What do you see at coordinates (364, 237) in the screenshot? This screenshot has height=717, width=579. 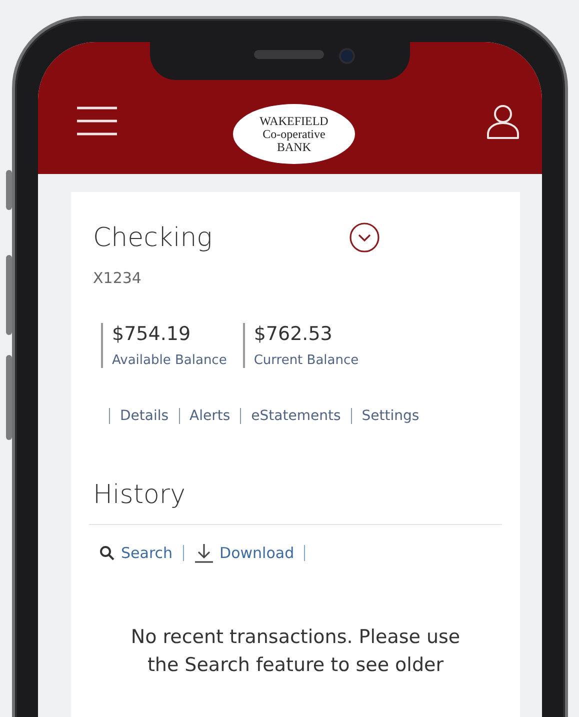 I see `chevron-down-icon` at bounding box center [364, 237].